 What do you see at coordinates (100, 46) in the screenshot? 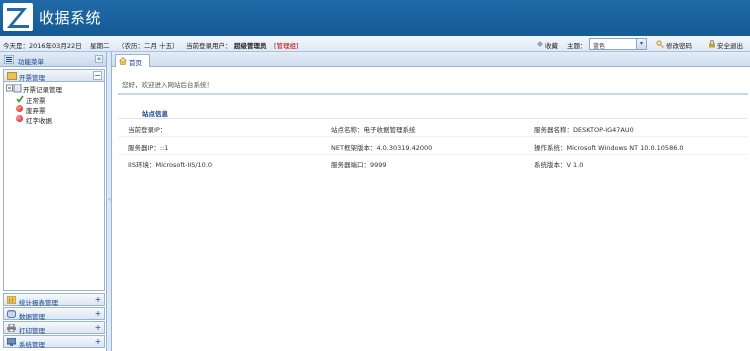
I see `weekday-text: 星期二` at bounding box center [100, 46].